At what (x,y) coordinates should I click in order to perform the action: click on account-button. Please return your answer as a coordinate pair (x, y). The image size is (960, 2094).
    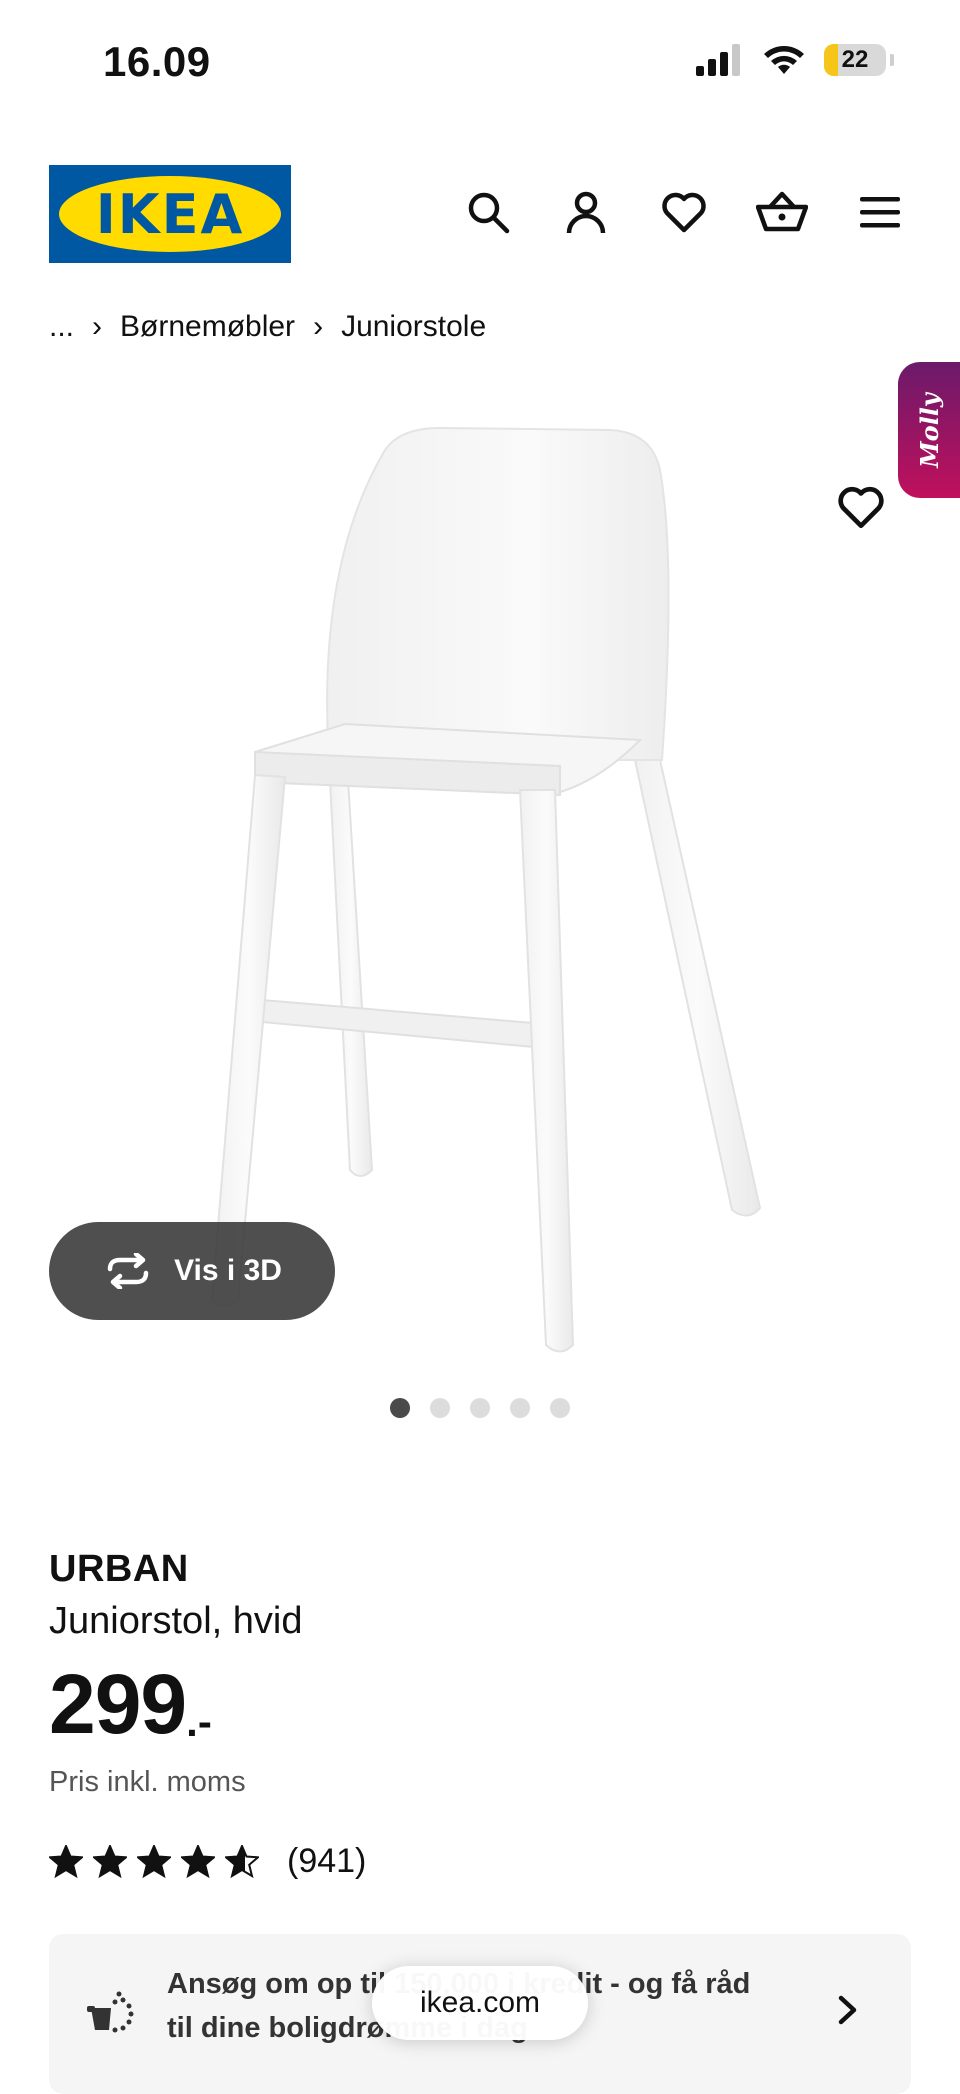
    Looking at the image, I should click on (586, 212).